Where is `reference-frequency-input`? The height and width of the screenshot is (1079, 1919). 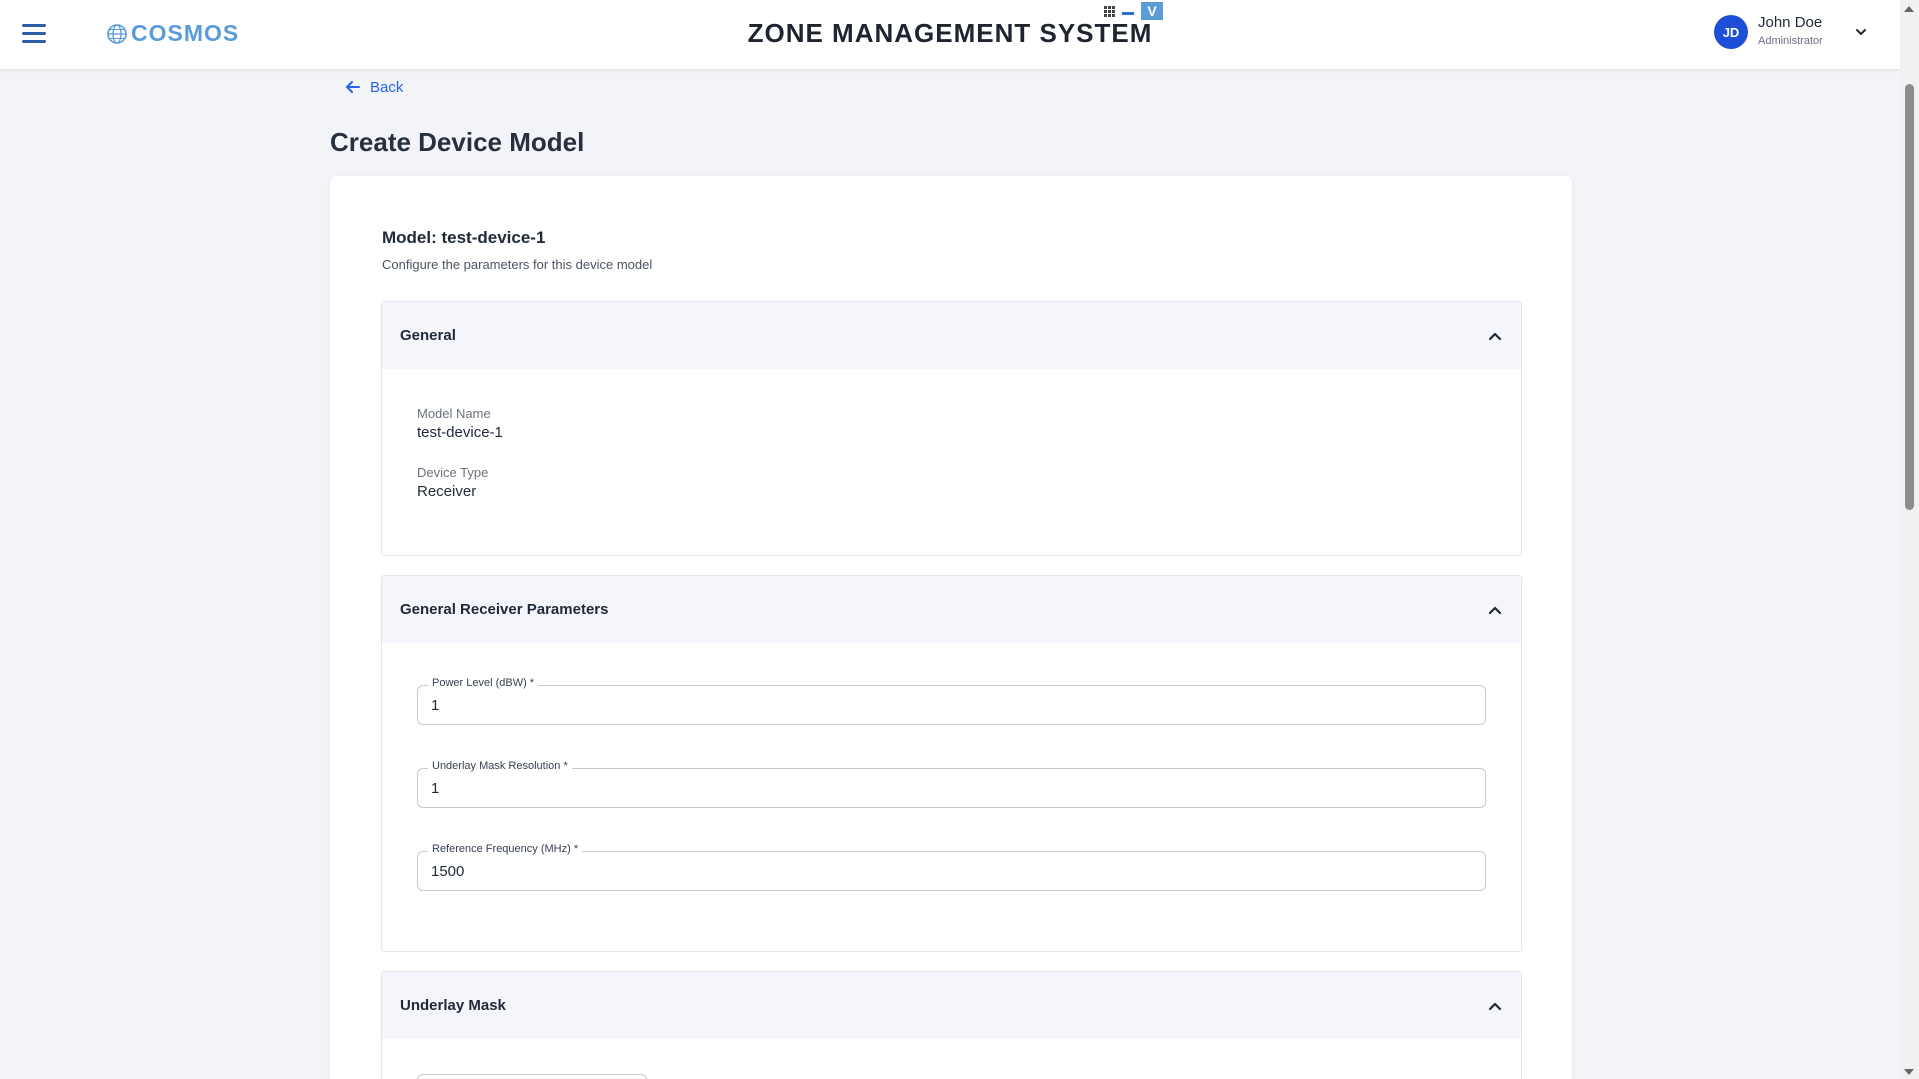
reference-frequency-input is located at coordinates (951, 871).